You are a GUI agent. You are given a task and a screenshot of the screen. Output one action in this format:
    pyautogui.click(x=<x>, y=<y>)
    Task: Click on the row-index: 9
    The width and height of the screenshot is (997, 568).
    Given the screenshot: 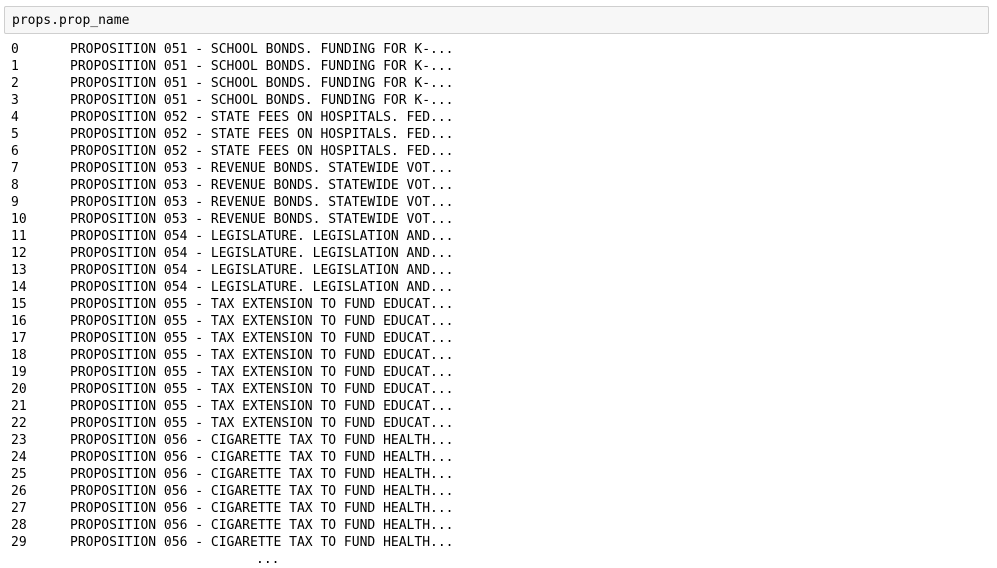 What is the action you would take?
    pyautogui.click(x=15, y=202)
    